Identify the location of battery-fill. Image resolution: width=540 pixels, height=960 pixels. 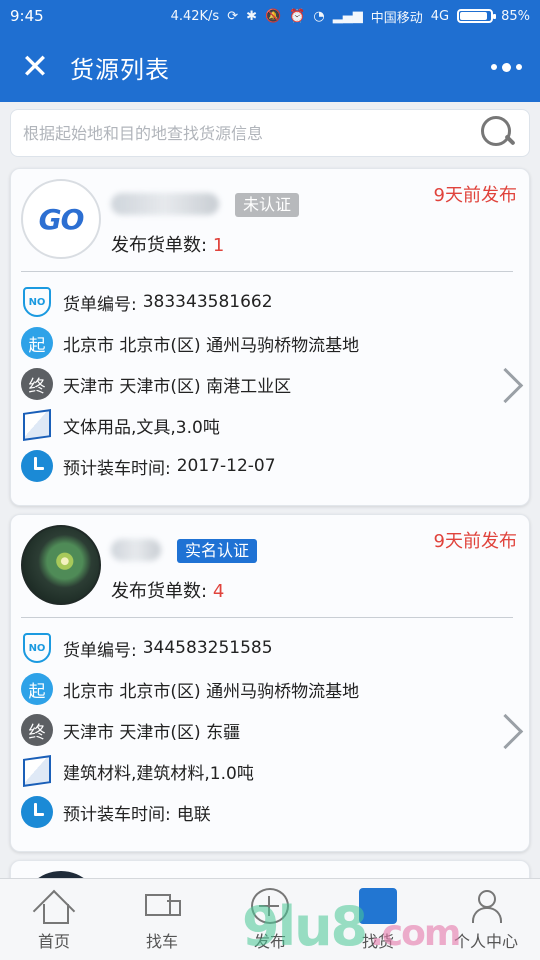
(474, 16).